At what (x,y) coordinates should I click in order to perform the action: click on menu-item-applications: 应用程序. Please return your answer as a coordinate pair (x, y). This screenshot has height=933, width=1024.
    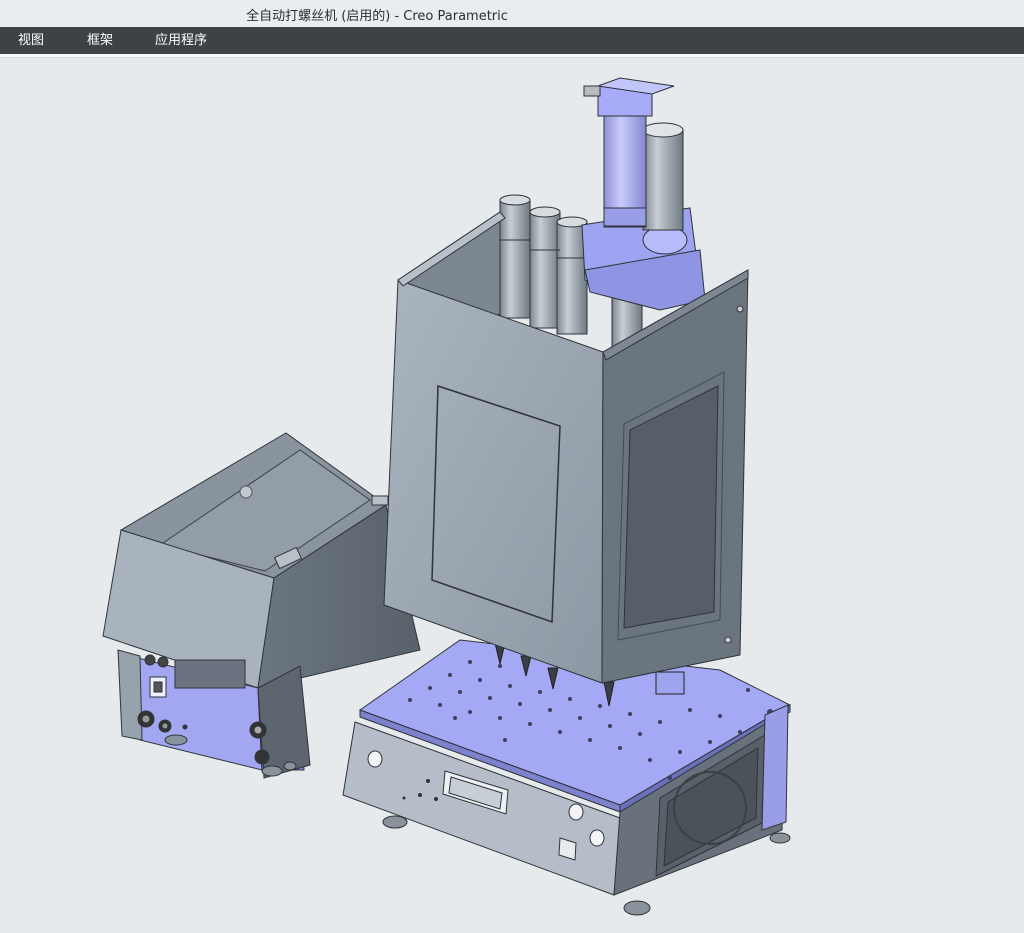
    Looking at the image, I should click on (181, 40).